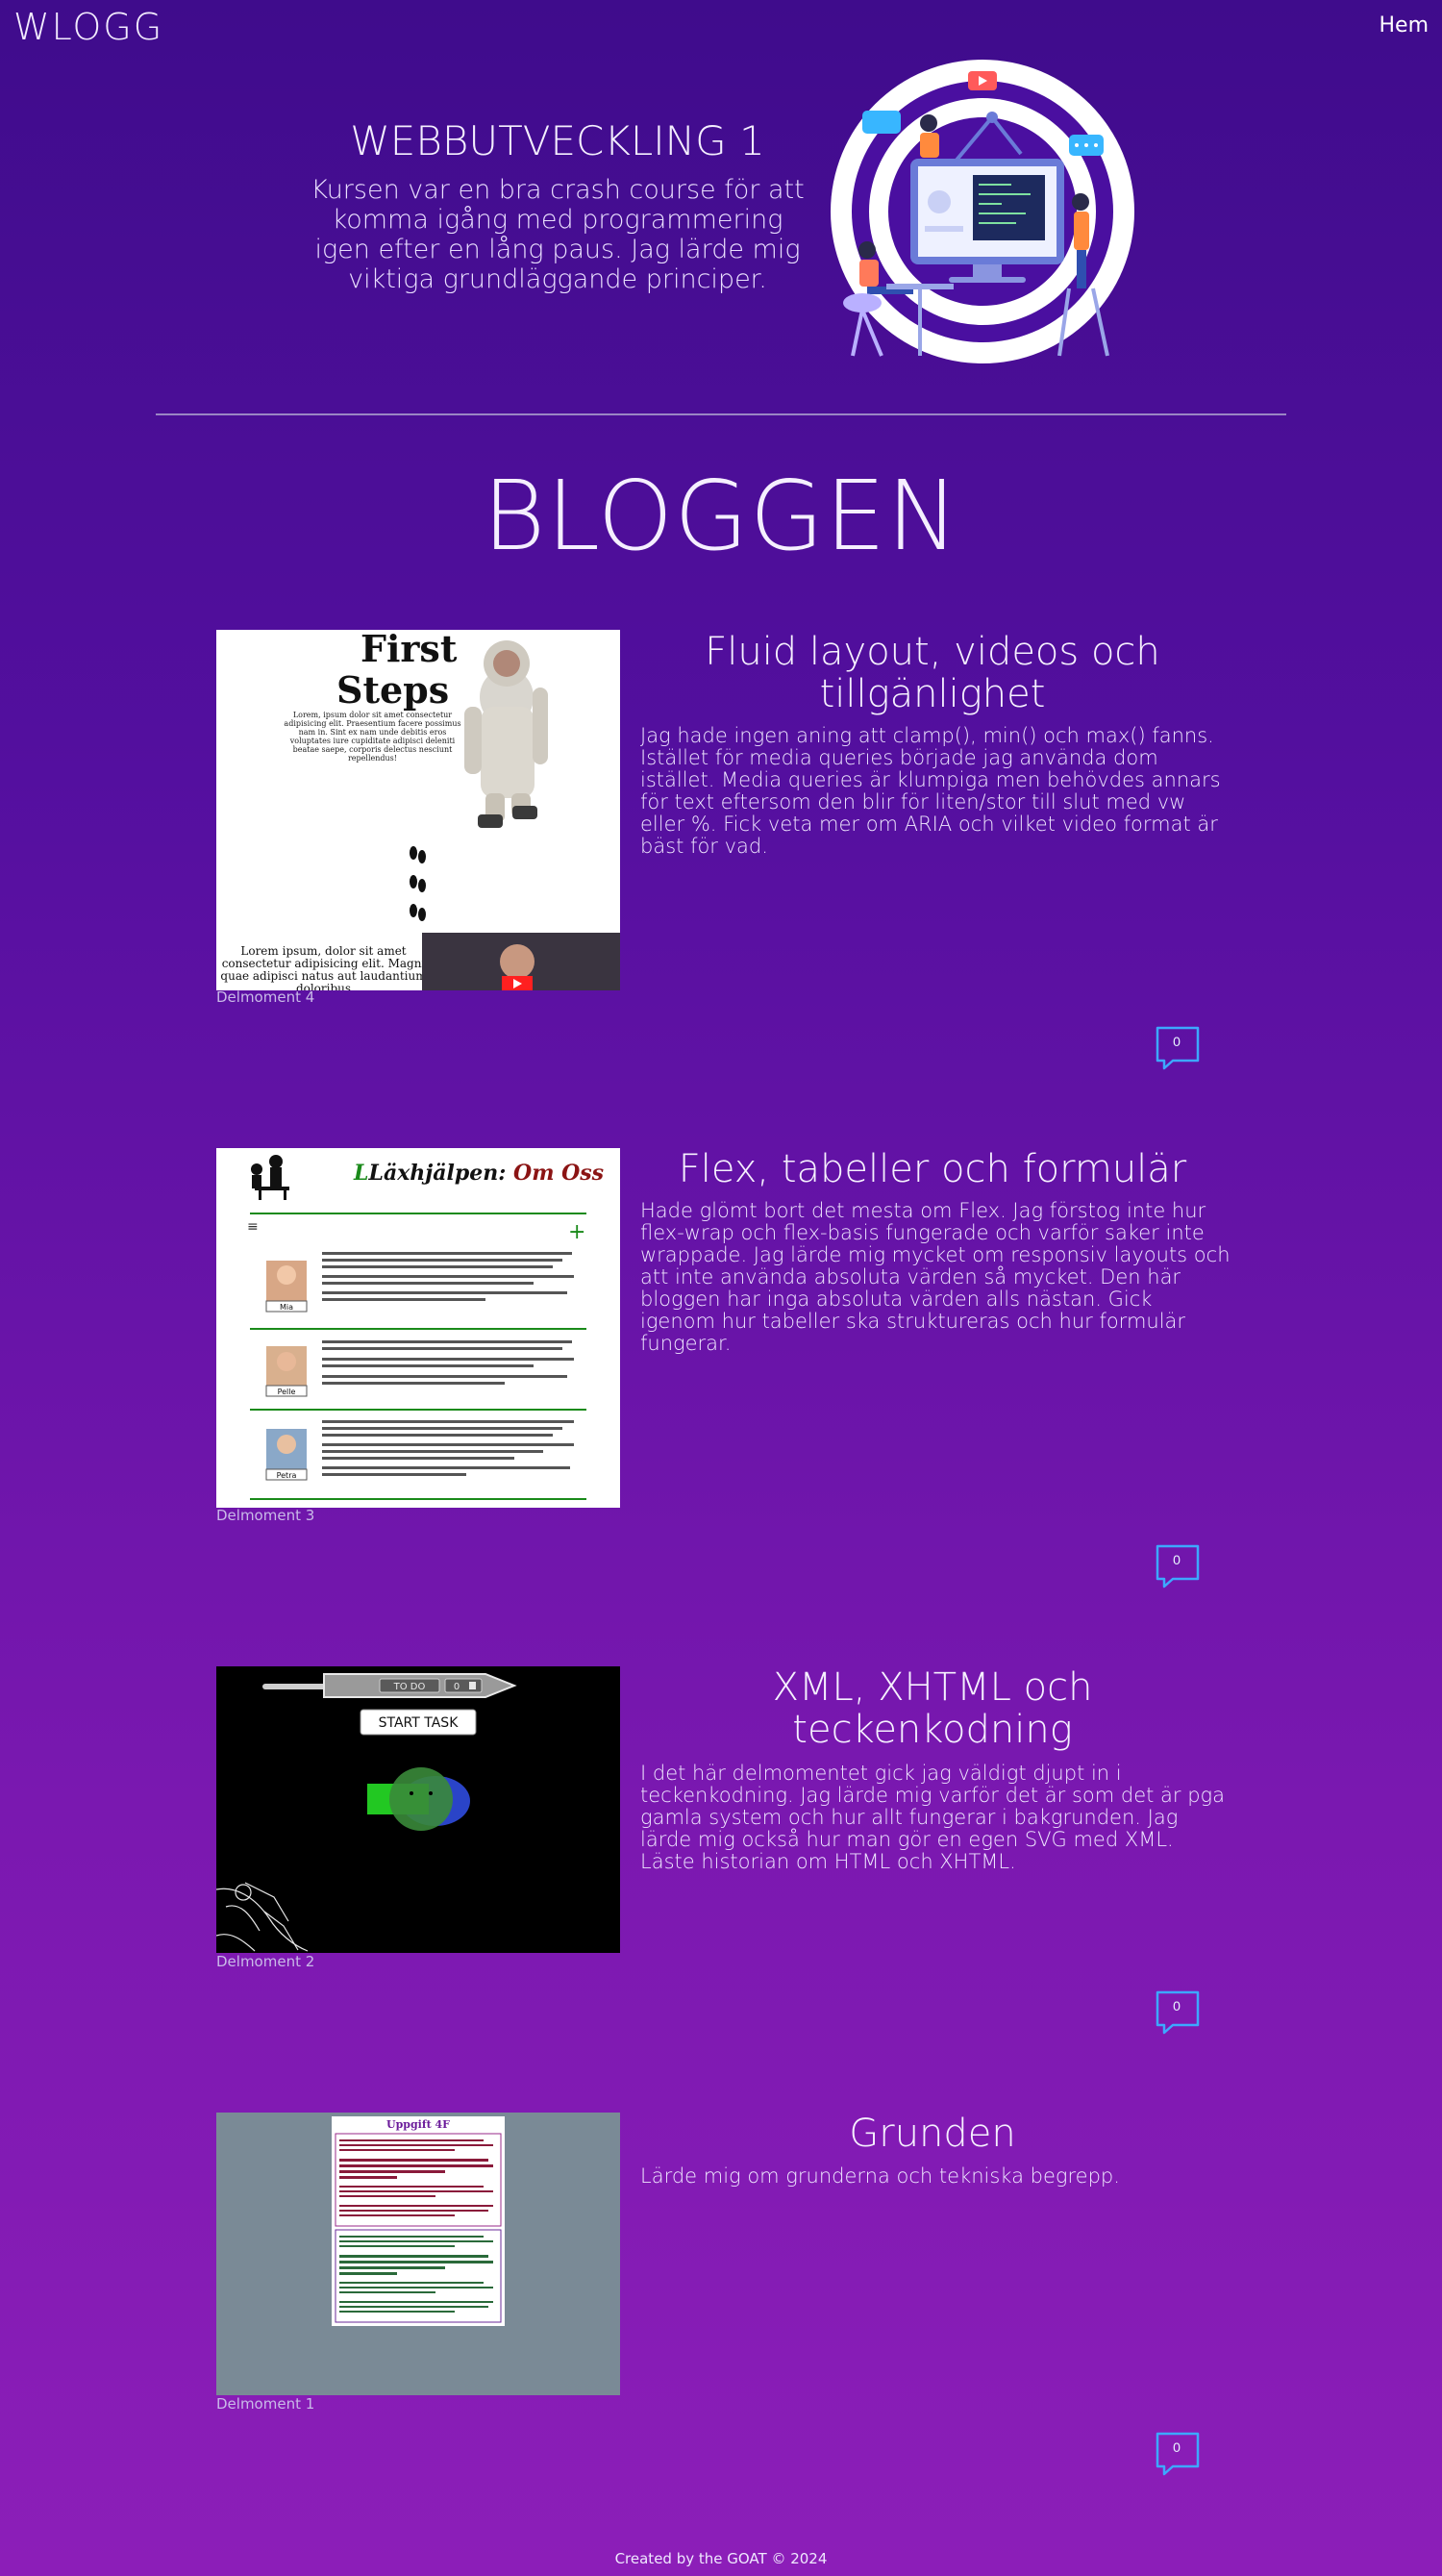 This screenshot has width=1442, height=2576. What do you see at coordinates (88, 27) in the screenshot?
I see `site-logo: WLOGG` at bounding box center [88, 27].